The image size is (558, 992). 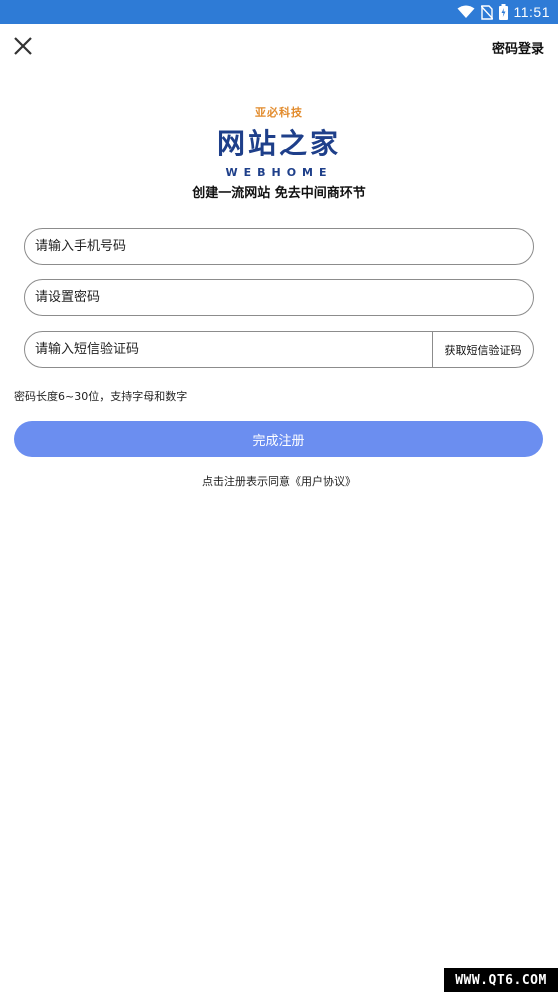 What do you see at coordinates (279, 172) in the screenshot?
I see `logo-sub-text: WEBHOME` at bounding box center [279, 172].